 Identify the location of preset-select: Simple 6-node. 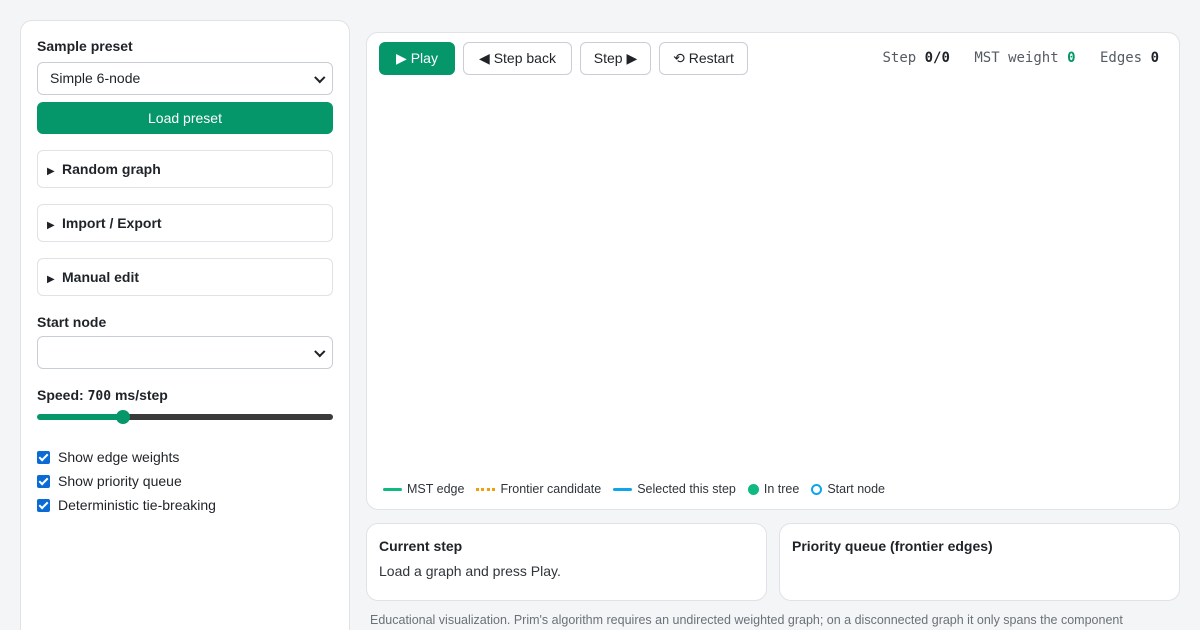
(185, 78).